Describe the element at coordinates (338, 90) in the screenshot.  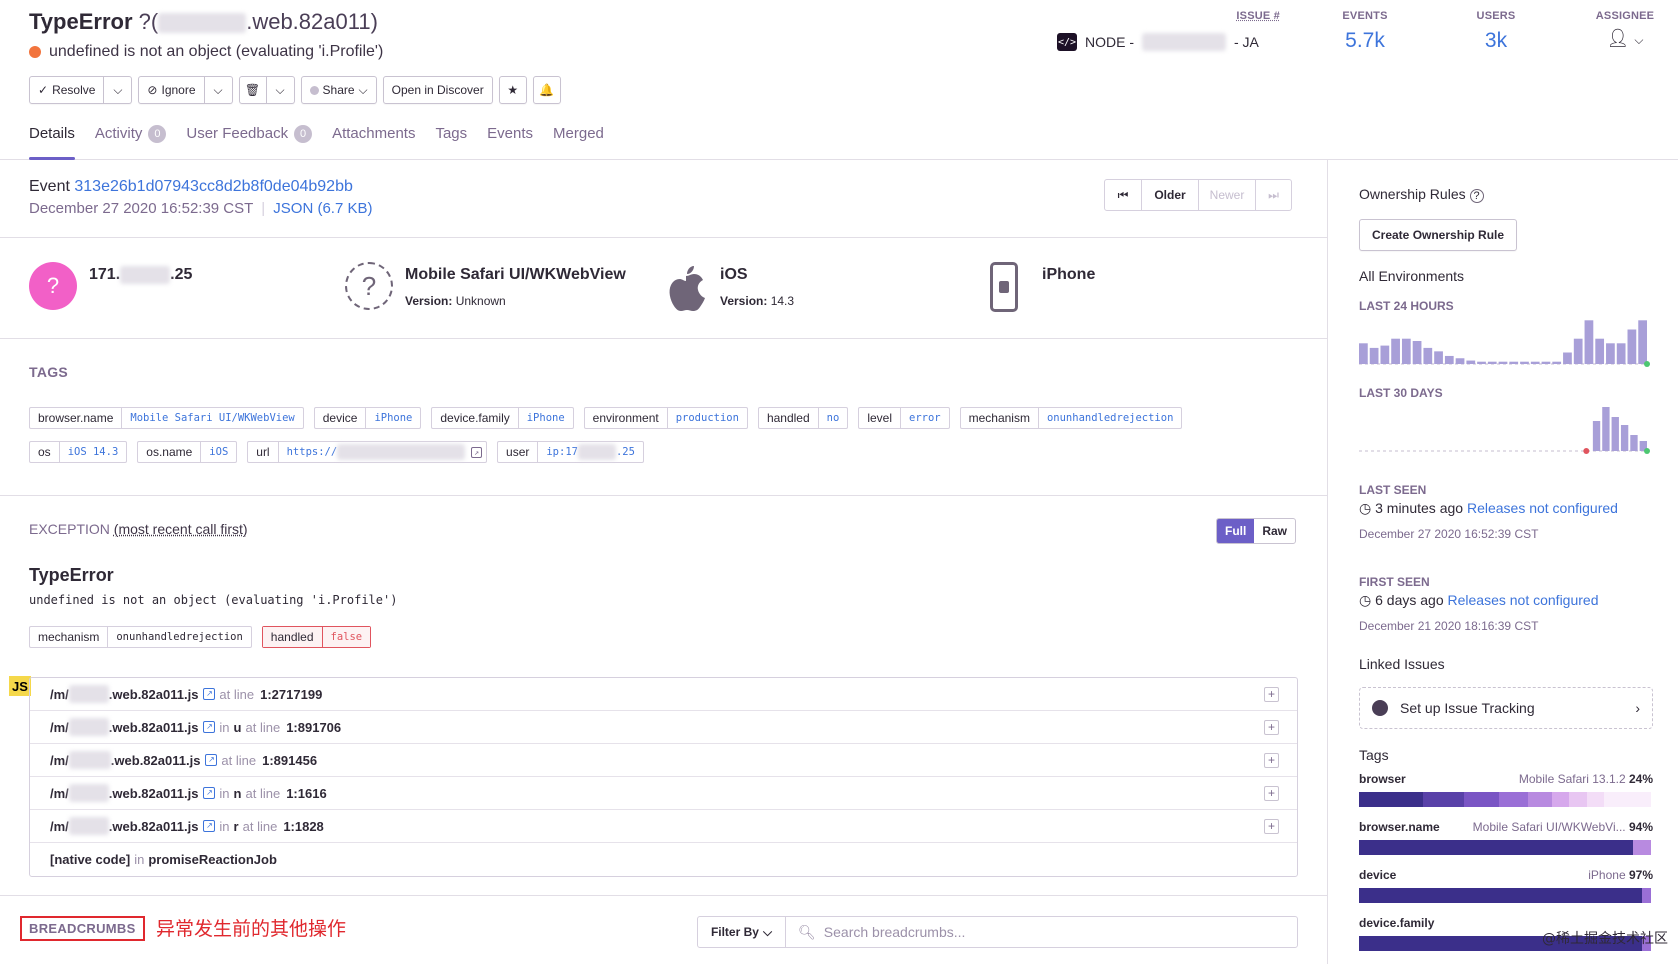
I see `share-button: Share ⌵` at that location.